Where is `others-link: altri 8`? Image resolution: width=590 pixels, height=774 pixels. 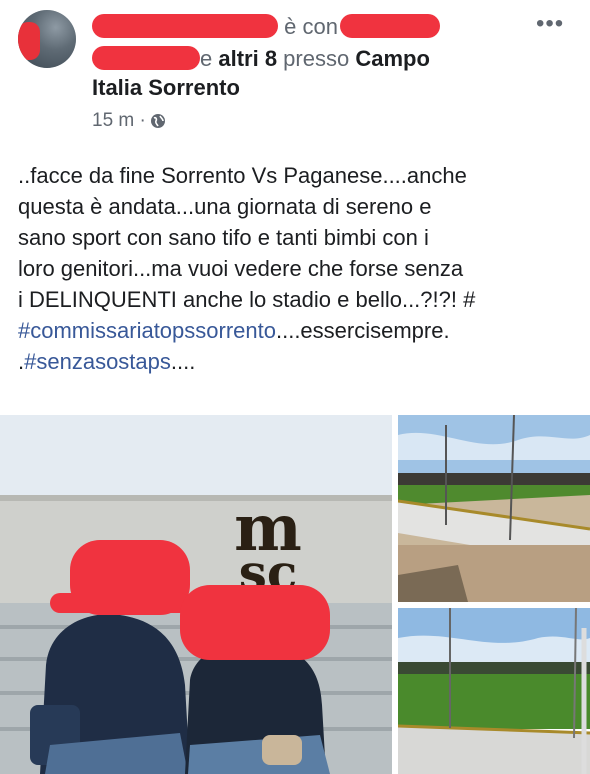
others-link: altri 8 is located at coordinates (247, 58).